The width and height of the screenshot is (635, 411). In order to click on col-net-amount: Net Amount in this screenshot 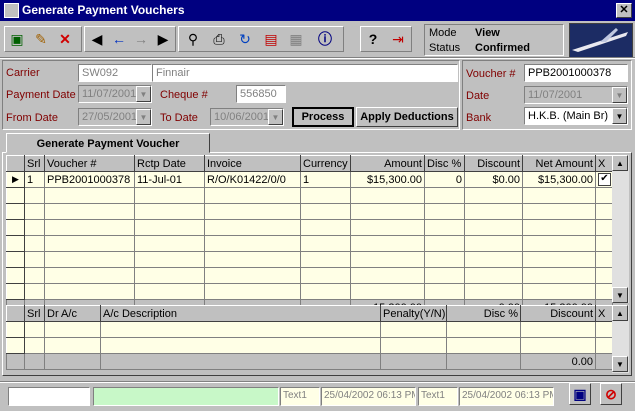, I will do `click(559, 163)`.